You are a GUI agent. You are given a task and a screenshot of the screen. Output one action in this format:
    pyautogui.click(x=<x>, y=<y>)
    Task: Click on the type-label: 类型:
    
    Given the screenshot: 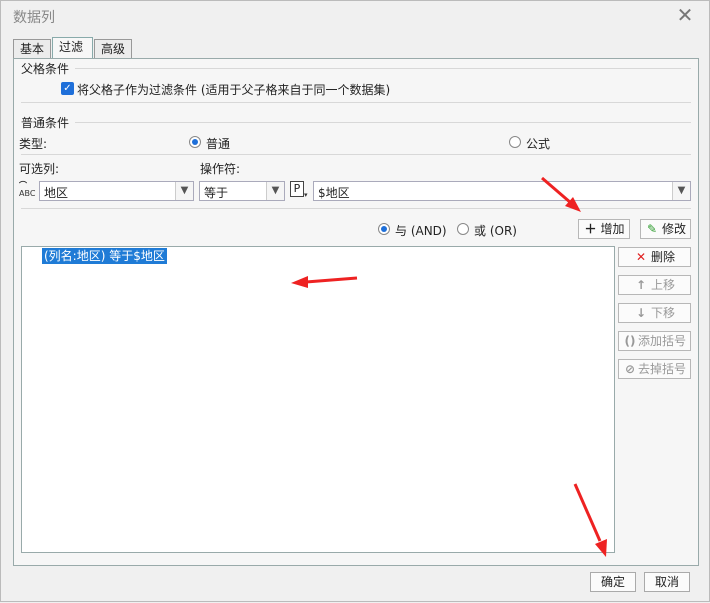 What is the action you would take?
    pyautogui.click(x=33, y=144)
    